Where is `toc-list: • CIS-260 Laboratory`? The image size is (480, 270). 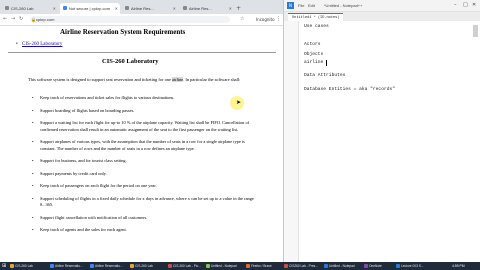
toc-list: • CIS-260 Laboratory is located at coordinates (39, 44).